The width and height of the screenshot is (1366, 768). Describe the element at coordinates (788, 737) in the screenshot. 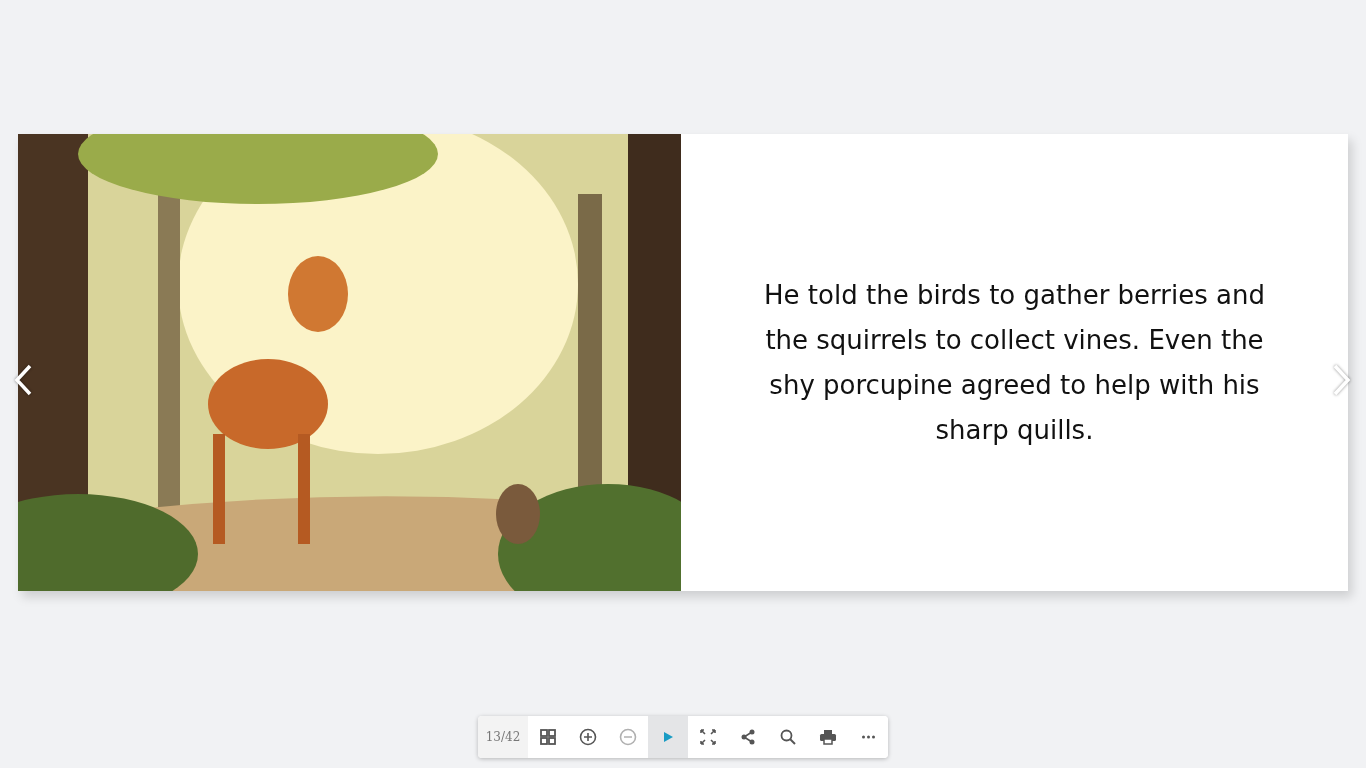

I see `search-icon` at that location.